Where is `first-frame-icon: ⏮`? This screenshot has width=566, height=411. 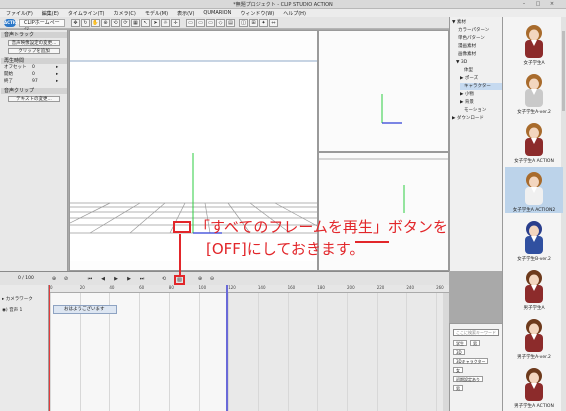 first-frame-icon: ⏮ is located at coordinates (90, 279).